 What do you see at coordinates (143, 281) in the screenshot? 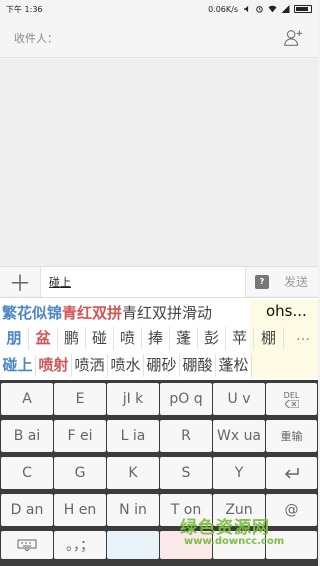
I see `message-input: 碰上` at bounding box center [143, 281].